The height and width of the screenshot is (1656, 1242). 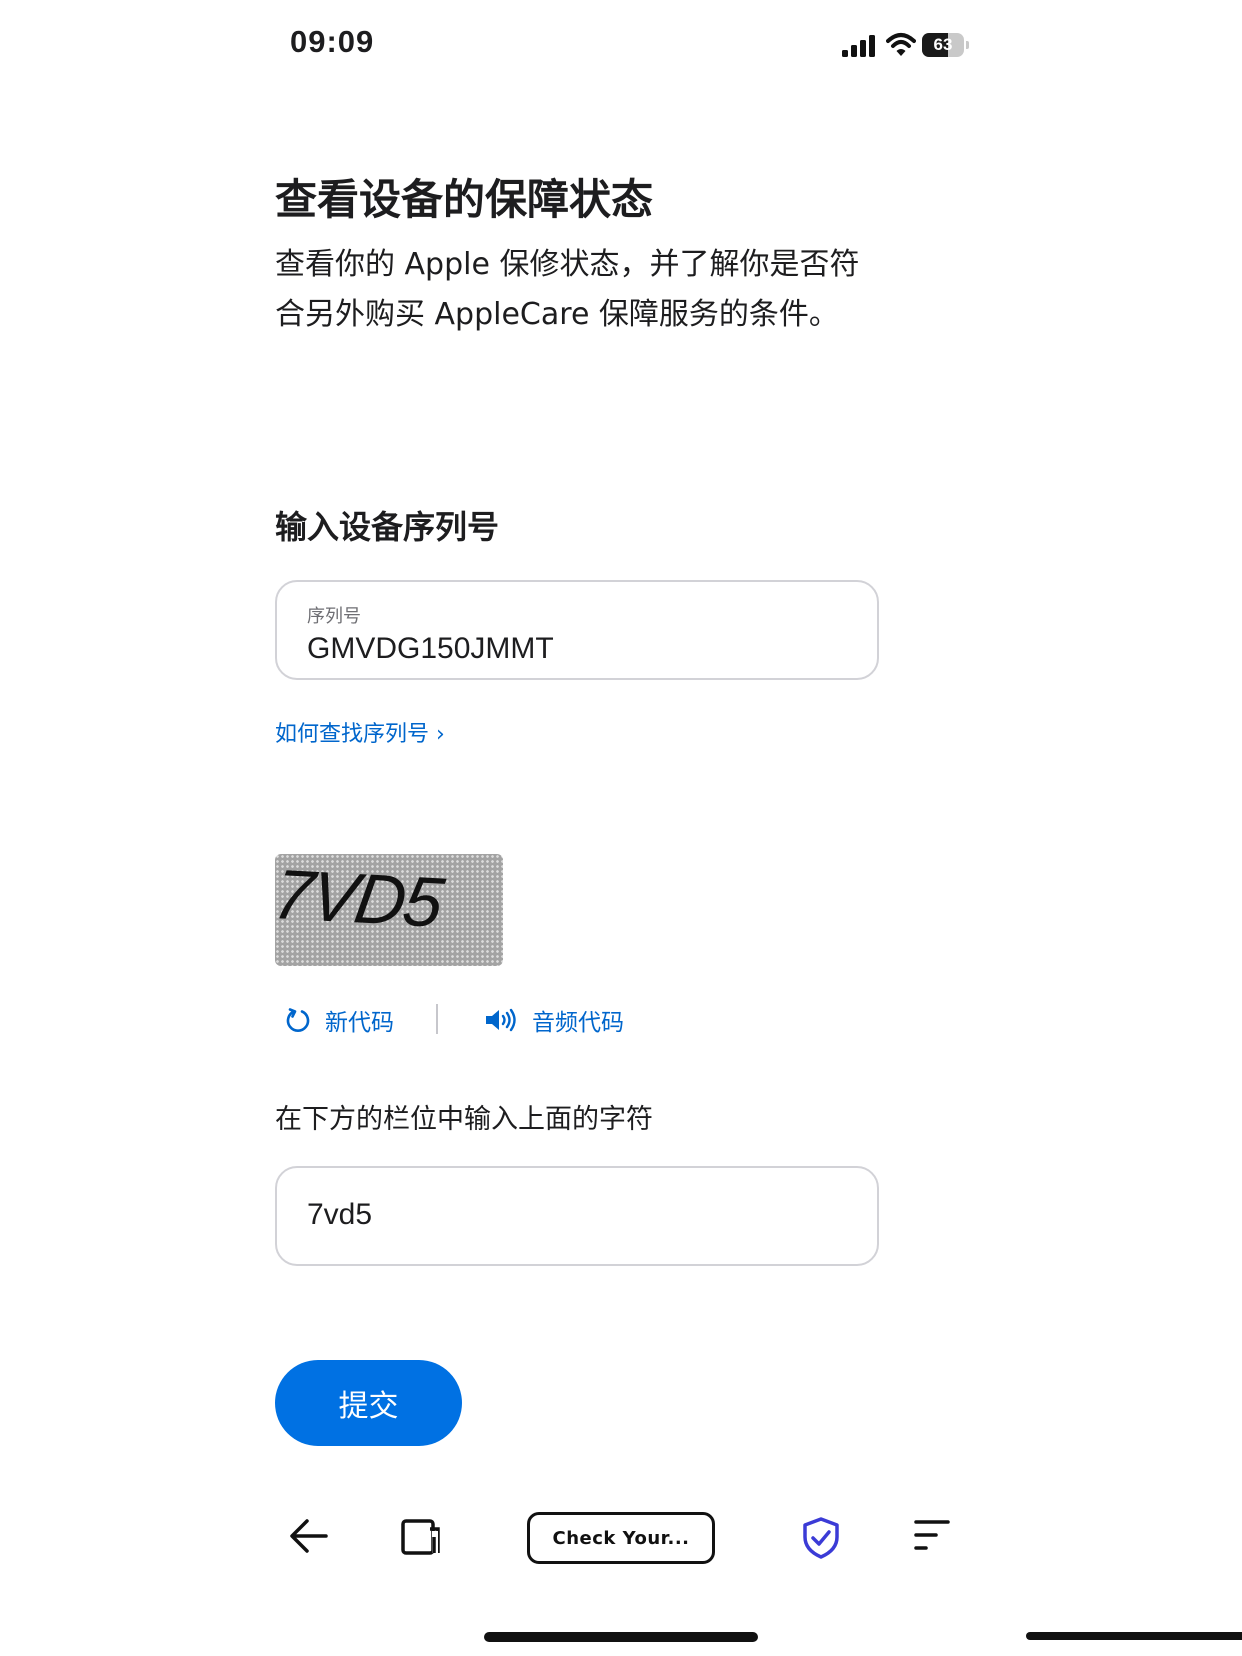 I want to click on captcha-text: 7VD5, so click(x=361, y=898).